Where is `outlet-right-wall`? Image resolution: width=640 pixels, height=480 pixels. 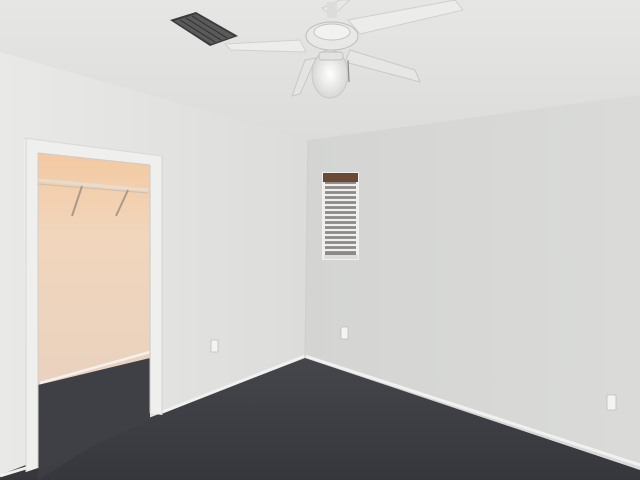
outlet-right-wall is located at coordinates (344, 333).